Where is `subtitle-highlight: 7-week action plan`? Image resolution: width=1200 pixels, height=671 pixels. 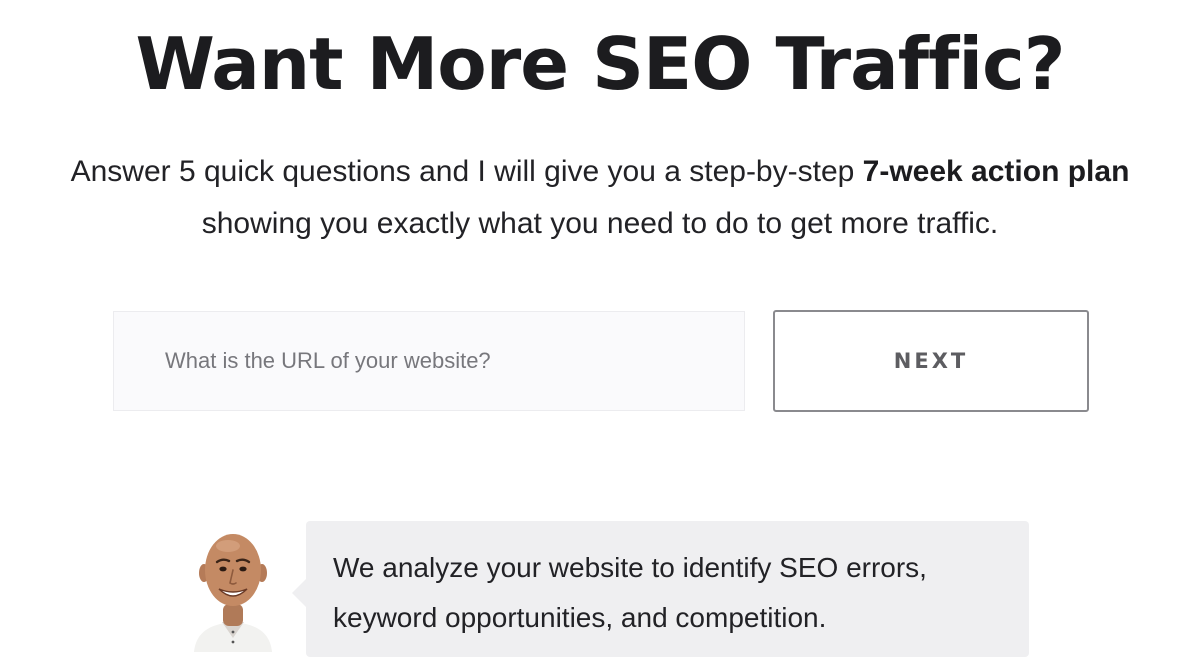
subtitle-highlight: 7-week action plan is located at coordinates (996, 171).